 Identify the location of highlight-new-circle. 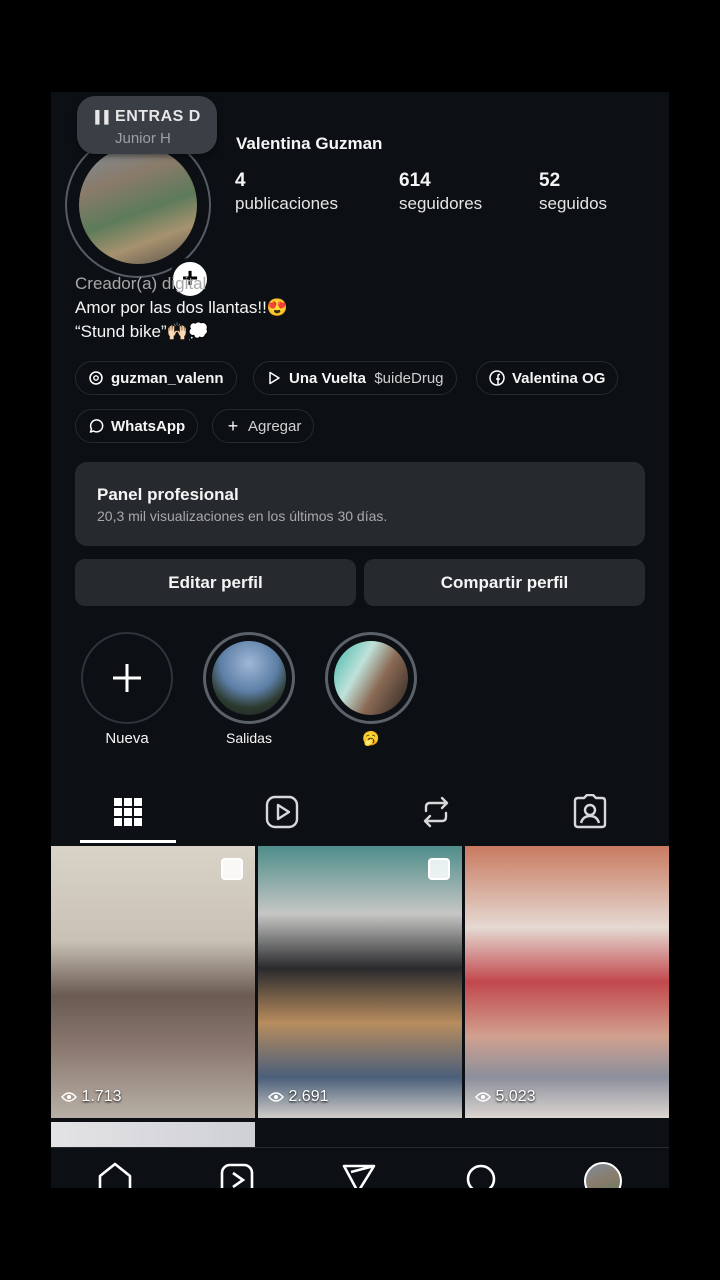
(127, 678).